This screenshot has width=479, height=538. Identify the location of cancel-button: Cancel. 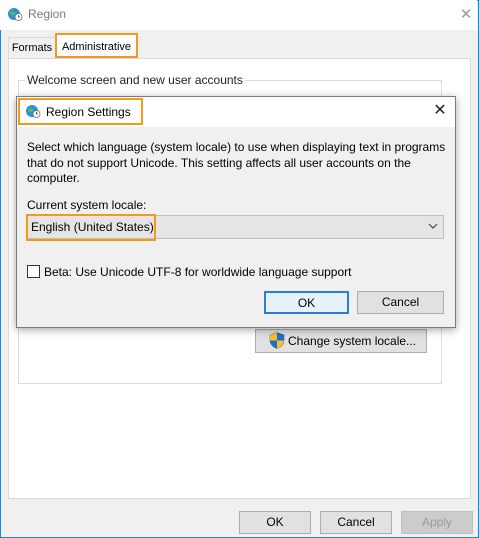
(356, 522).